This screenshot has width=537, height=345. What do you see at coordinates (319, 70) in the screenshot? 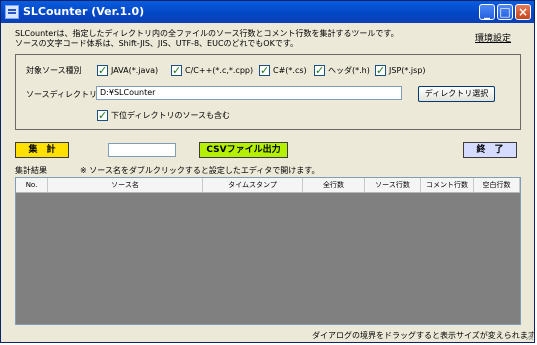
I see `header-checkbox` at bounding box center [319, 70].